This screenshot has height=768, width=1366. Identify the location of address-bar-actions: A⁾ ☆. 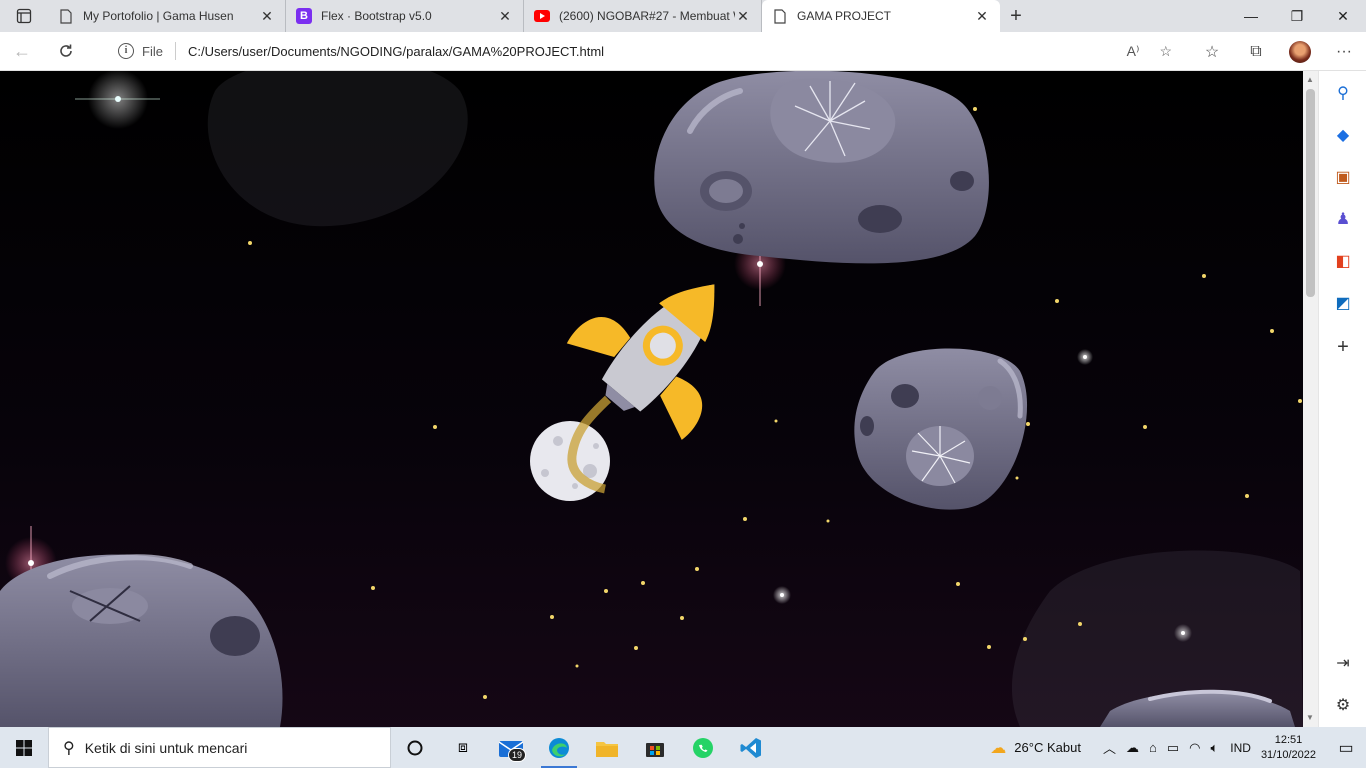
(1149, 51).